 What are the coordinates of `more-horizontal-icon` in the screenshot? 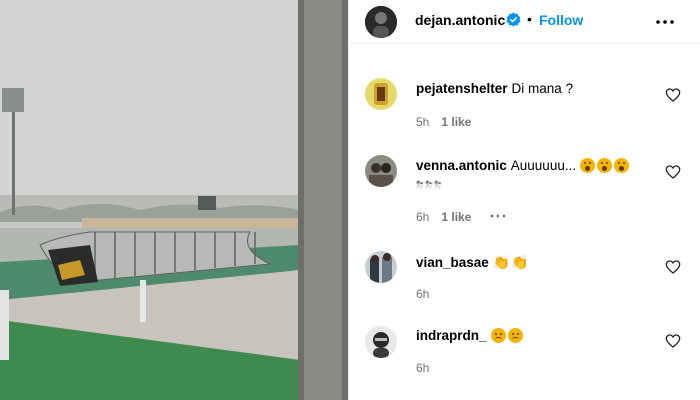 It's located at (498, 216).